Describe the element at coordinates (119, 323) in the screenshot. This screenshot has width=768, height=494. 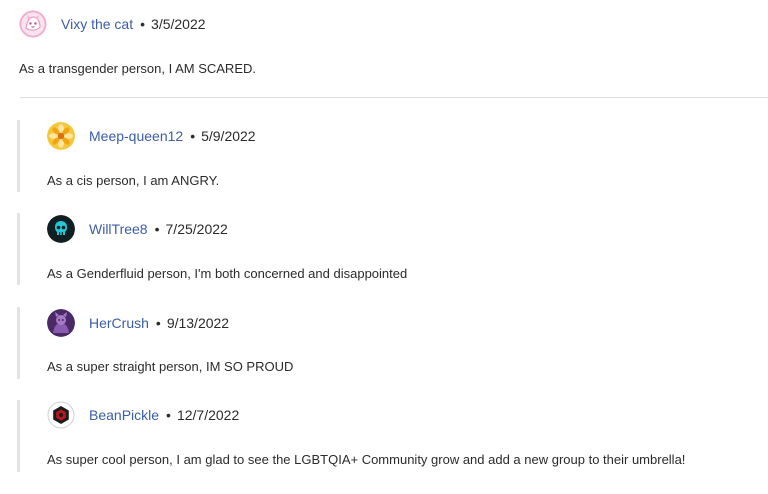
I see `reply-username: HerCrush` at that location.